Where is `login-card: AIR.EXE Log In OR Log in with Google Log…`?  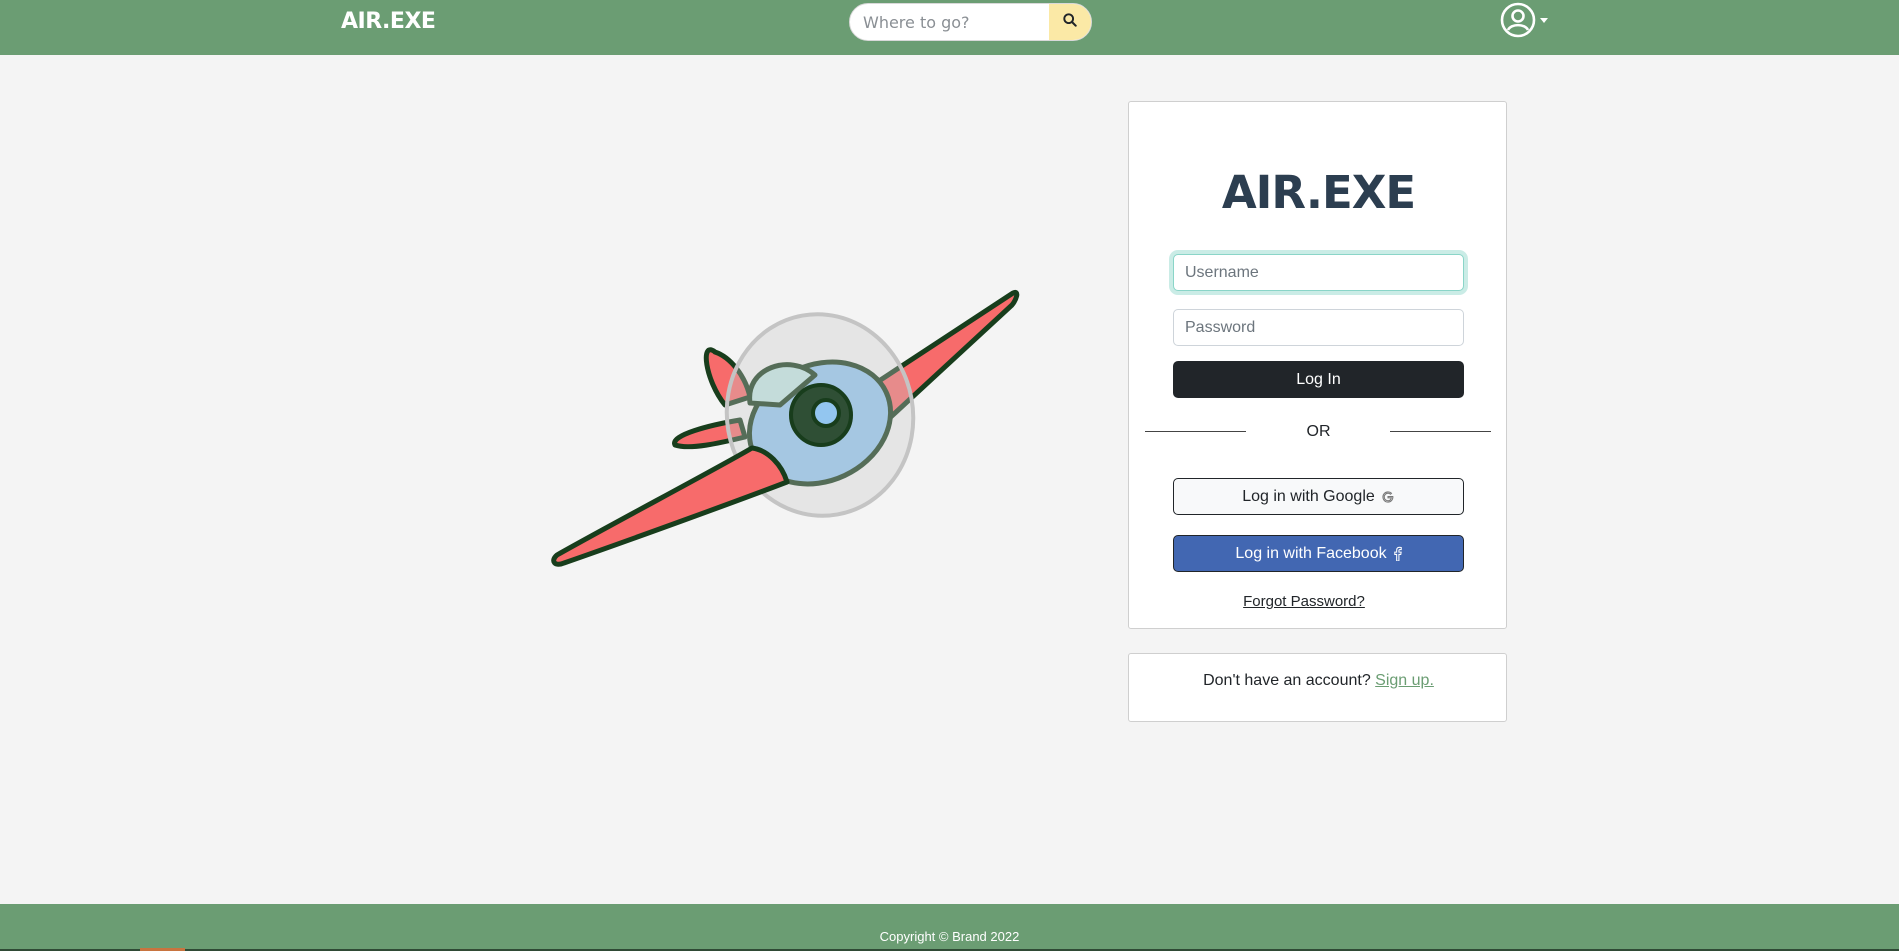 login-card: AIR.EXE Log In OR Log in with Google Log… is located at coordinates (1317, 365).